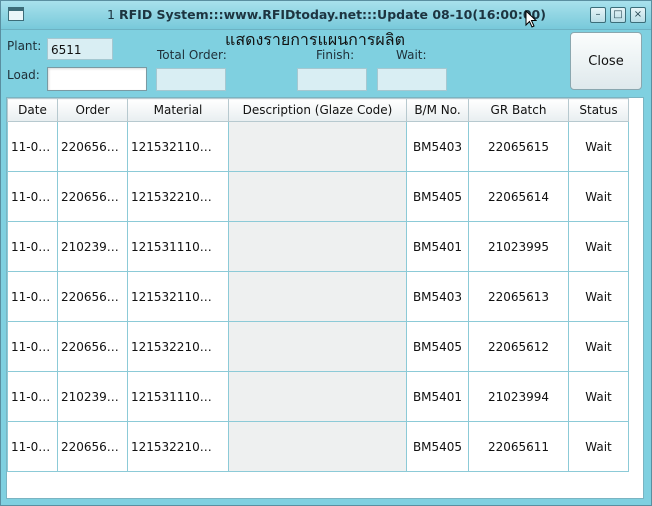 This screenshot has width=652, height=506. I want to click on table-row: 11-0… 220656… 121532210… BM5405 22065612 Wait, so click(318, 346).